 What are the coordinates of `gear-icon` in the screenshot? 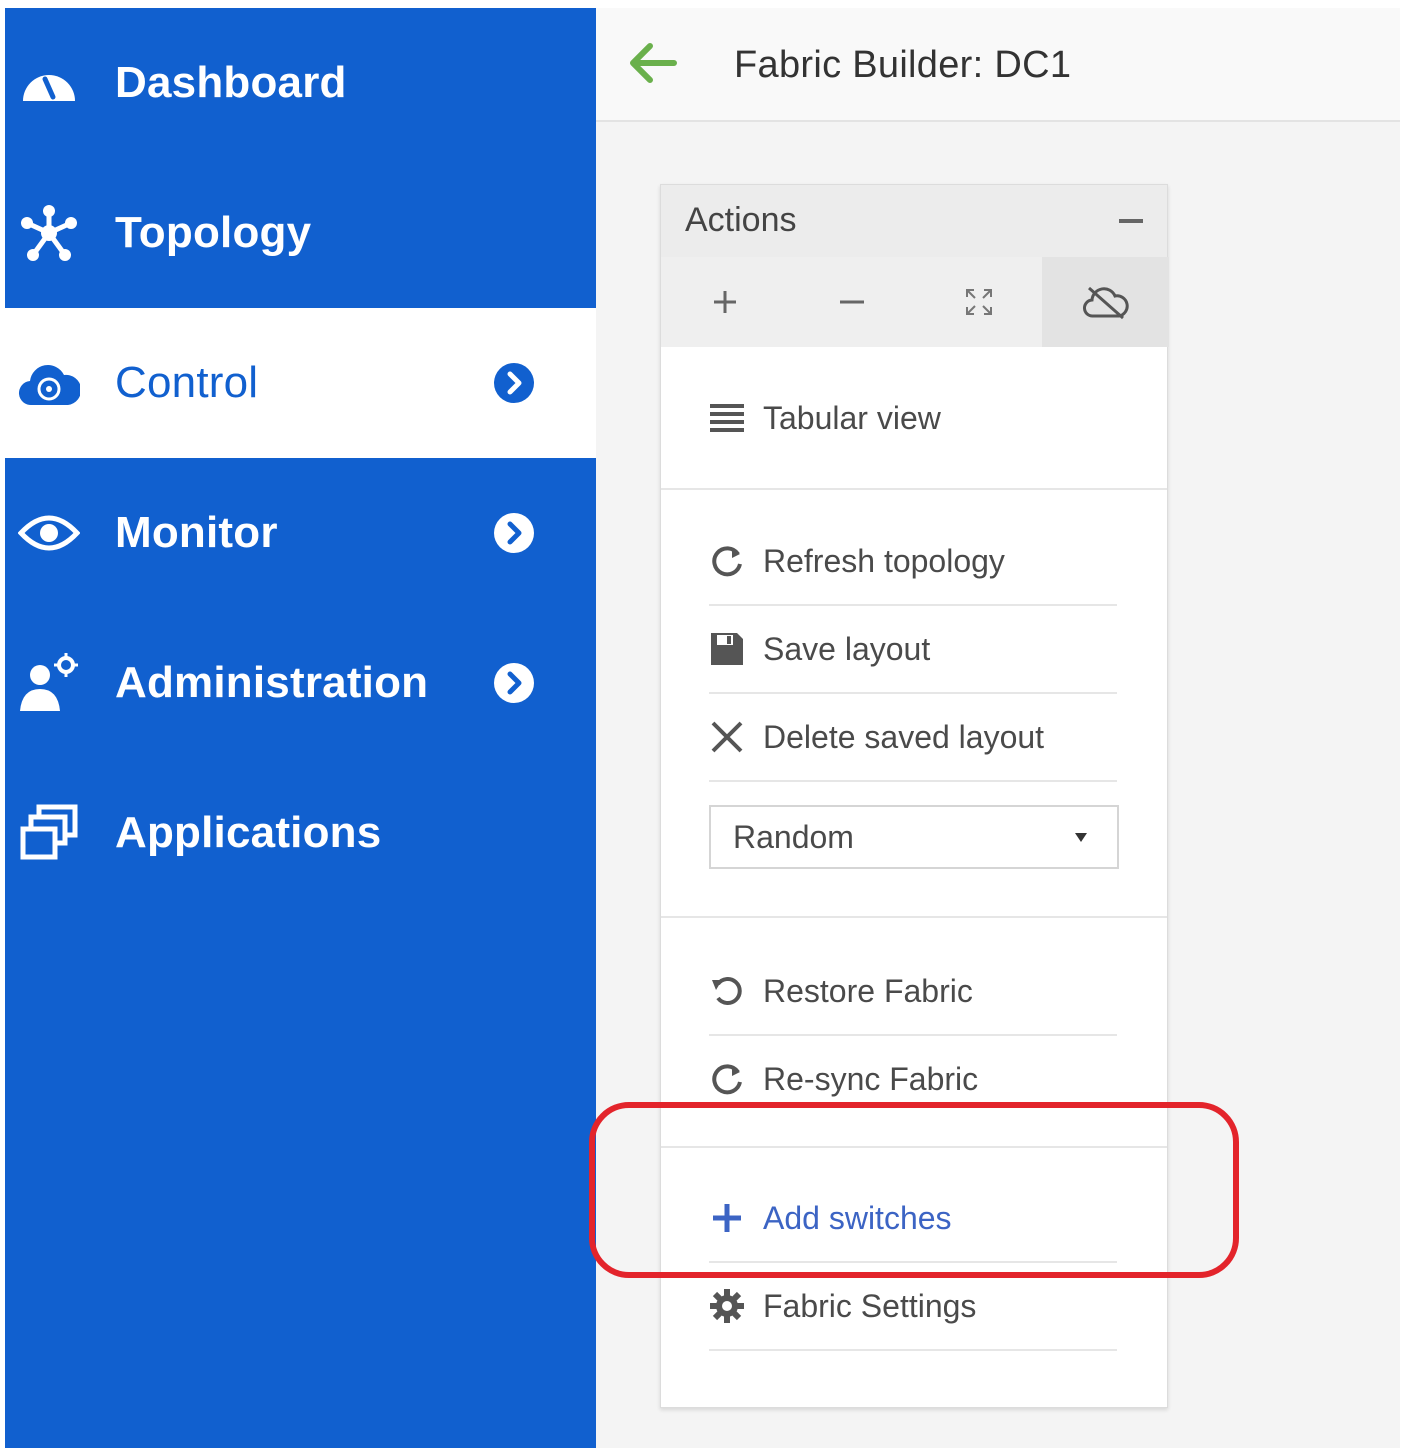 It's located at (727, 1306).